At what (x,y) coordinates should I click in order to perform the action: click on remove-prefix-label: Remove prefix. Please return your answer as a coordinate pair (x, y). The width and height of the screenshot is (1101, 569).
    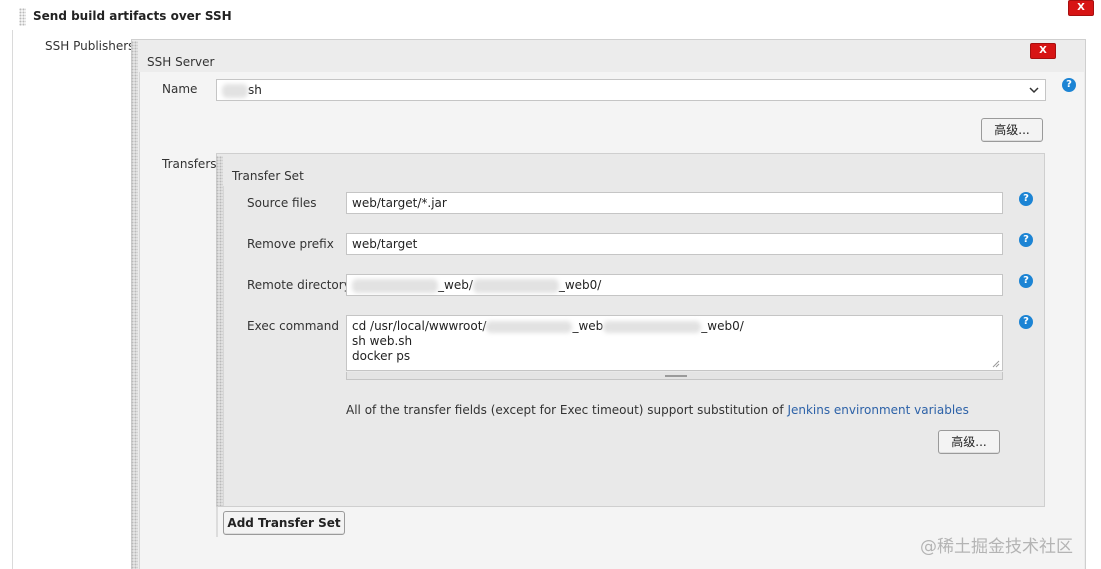
    Looking at the image, I should click on (290, 244).